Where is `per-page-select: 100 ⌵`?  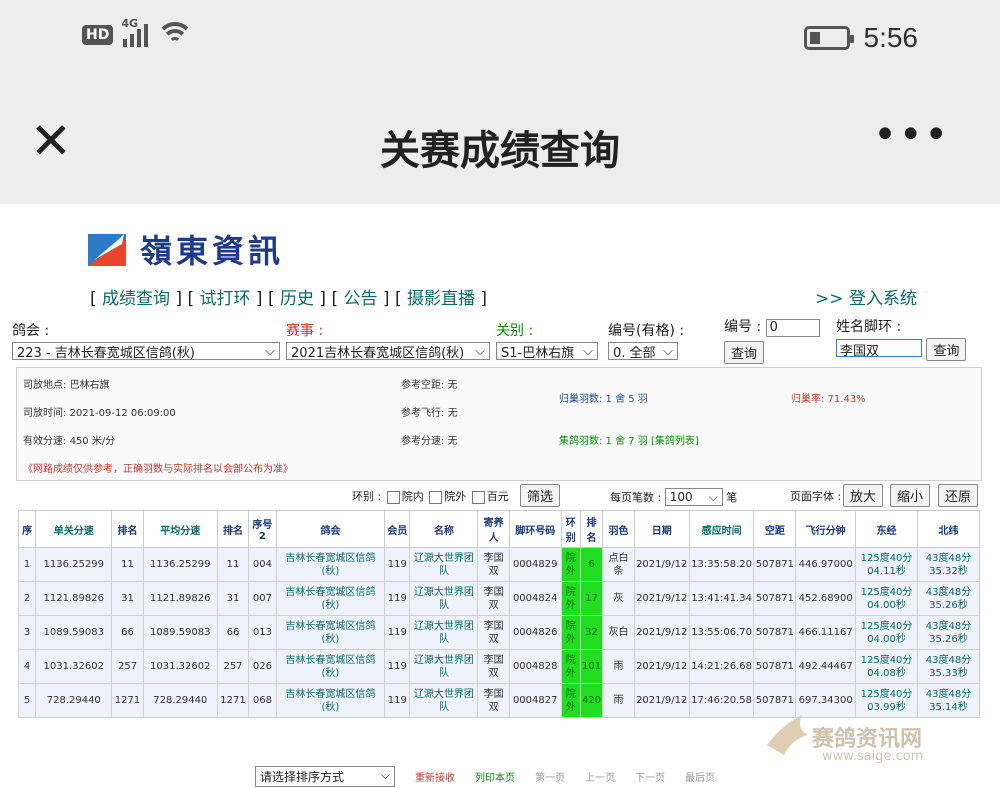 per-page-select: 100 ⌵ is located at coordinates (693, 497).